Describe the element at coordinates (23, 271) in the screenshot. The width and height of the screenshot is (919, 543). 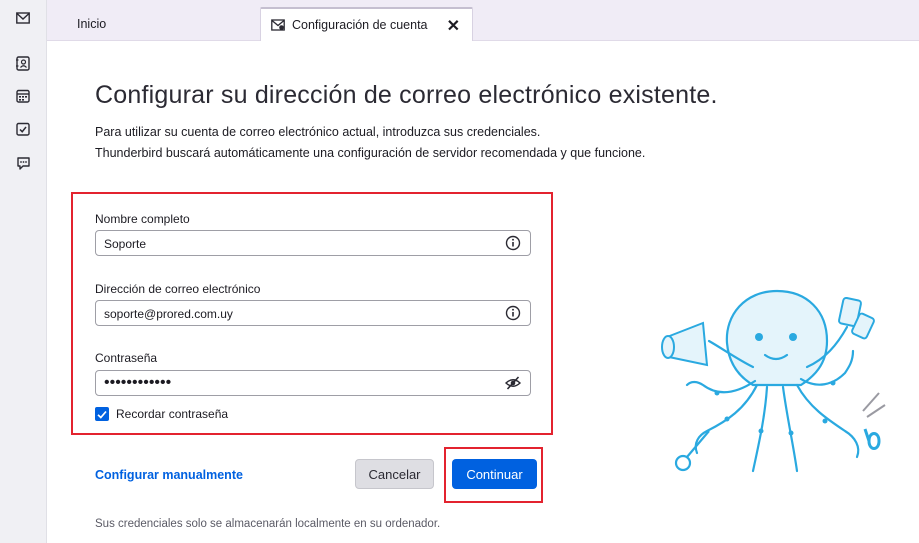
I see `spaces-sidebar` at that location.